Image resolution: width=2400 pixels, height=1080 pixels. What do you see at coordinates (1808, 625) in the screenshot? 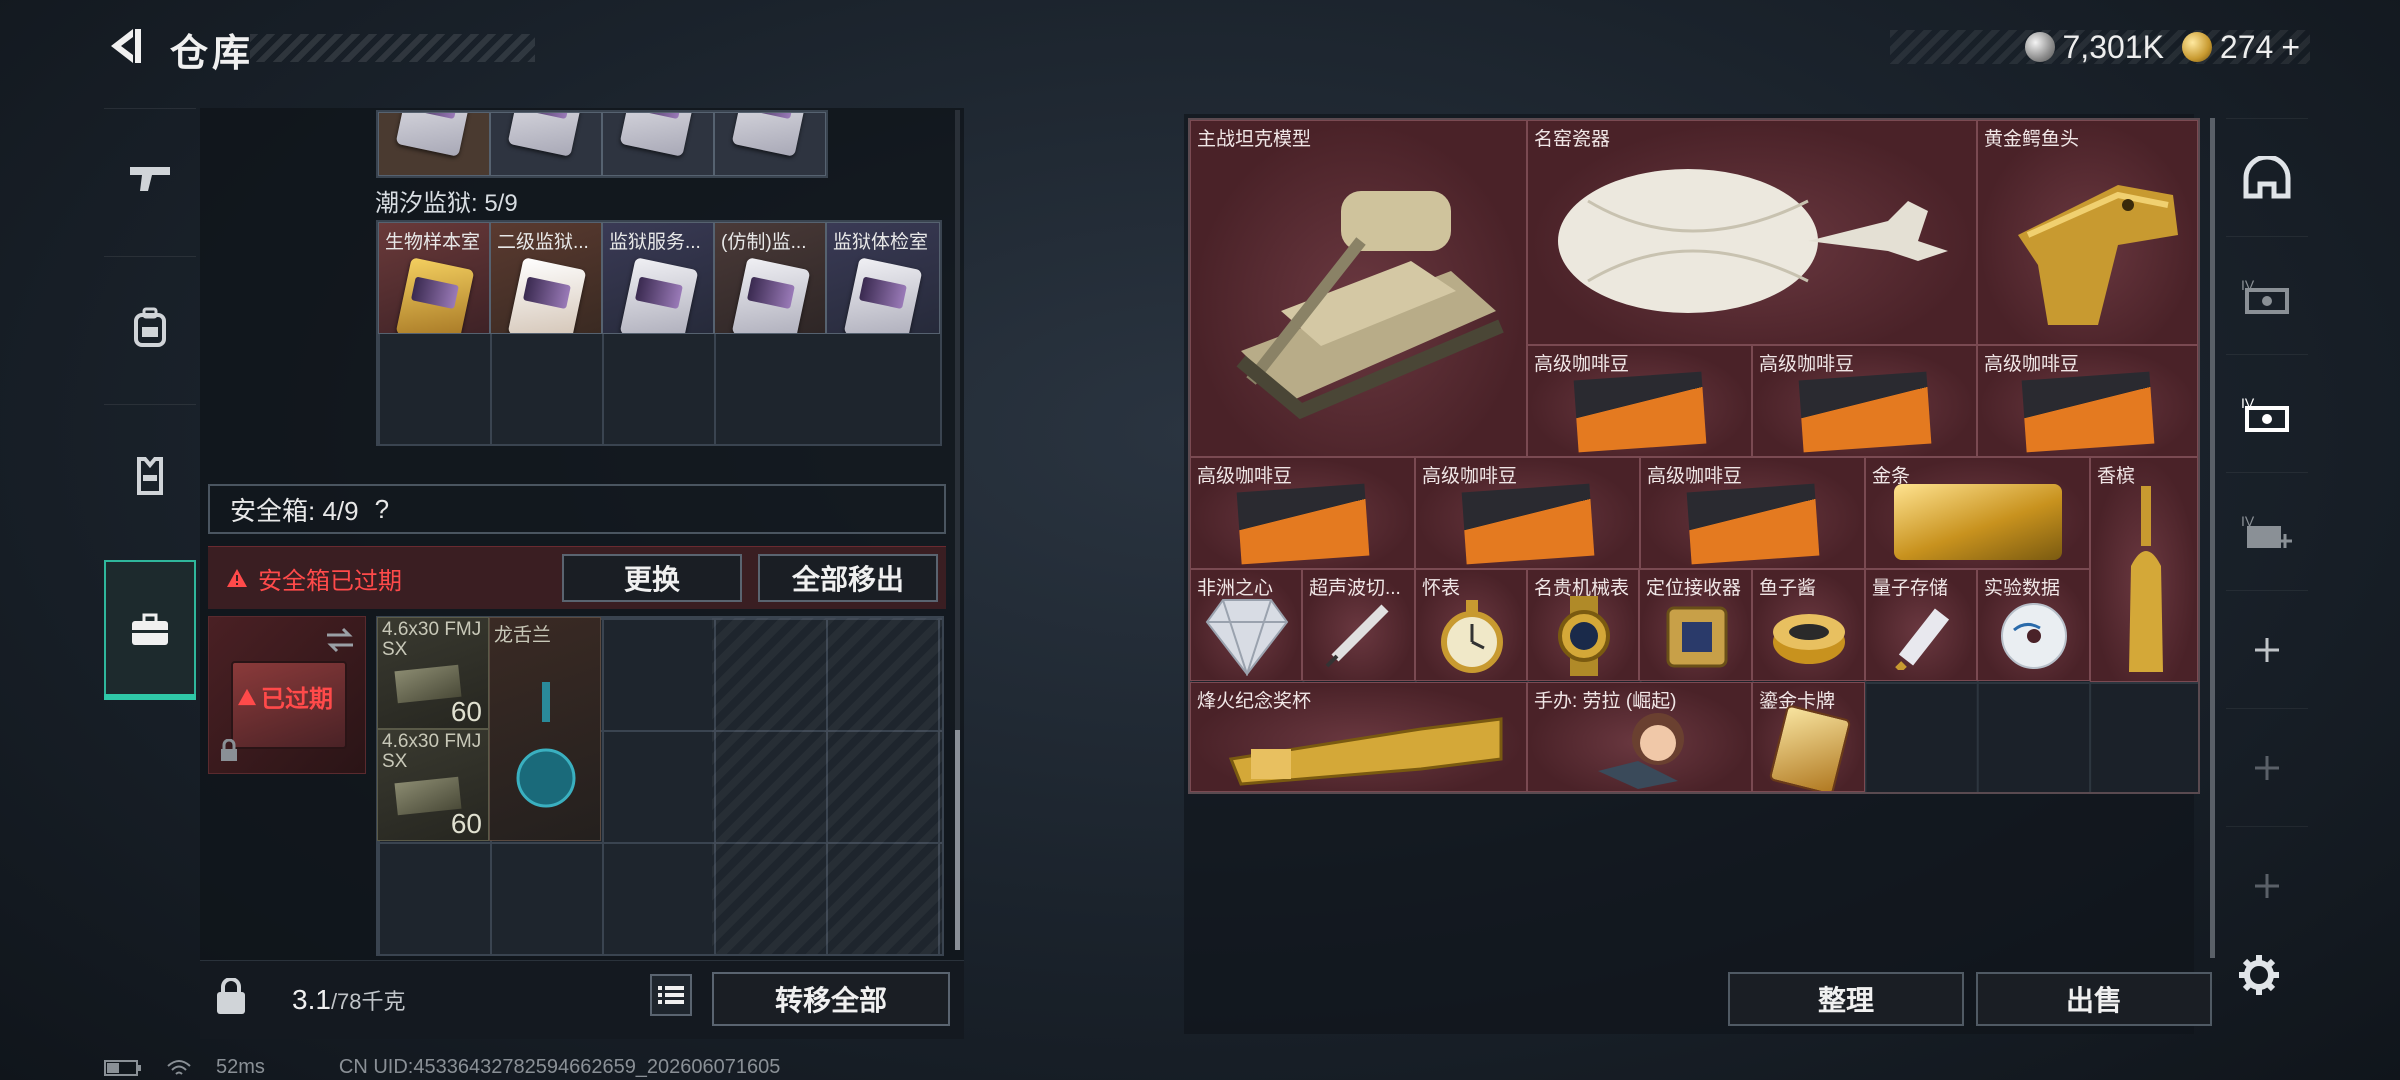
I see `stash-item-caviar: 鱼子酱` at bounding box center [1808, 625].